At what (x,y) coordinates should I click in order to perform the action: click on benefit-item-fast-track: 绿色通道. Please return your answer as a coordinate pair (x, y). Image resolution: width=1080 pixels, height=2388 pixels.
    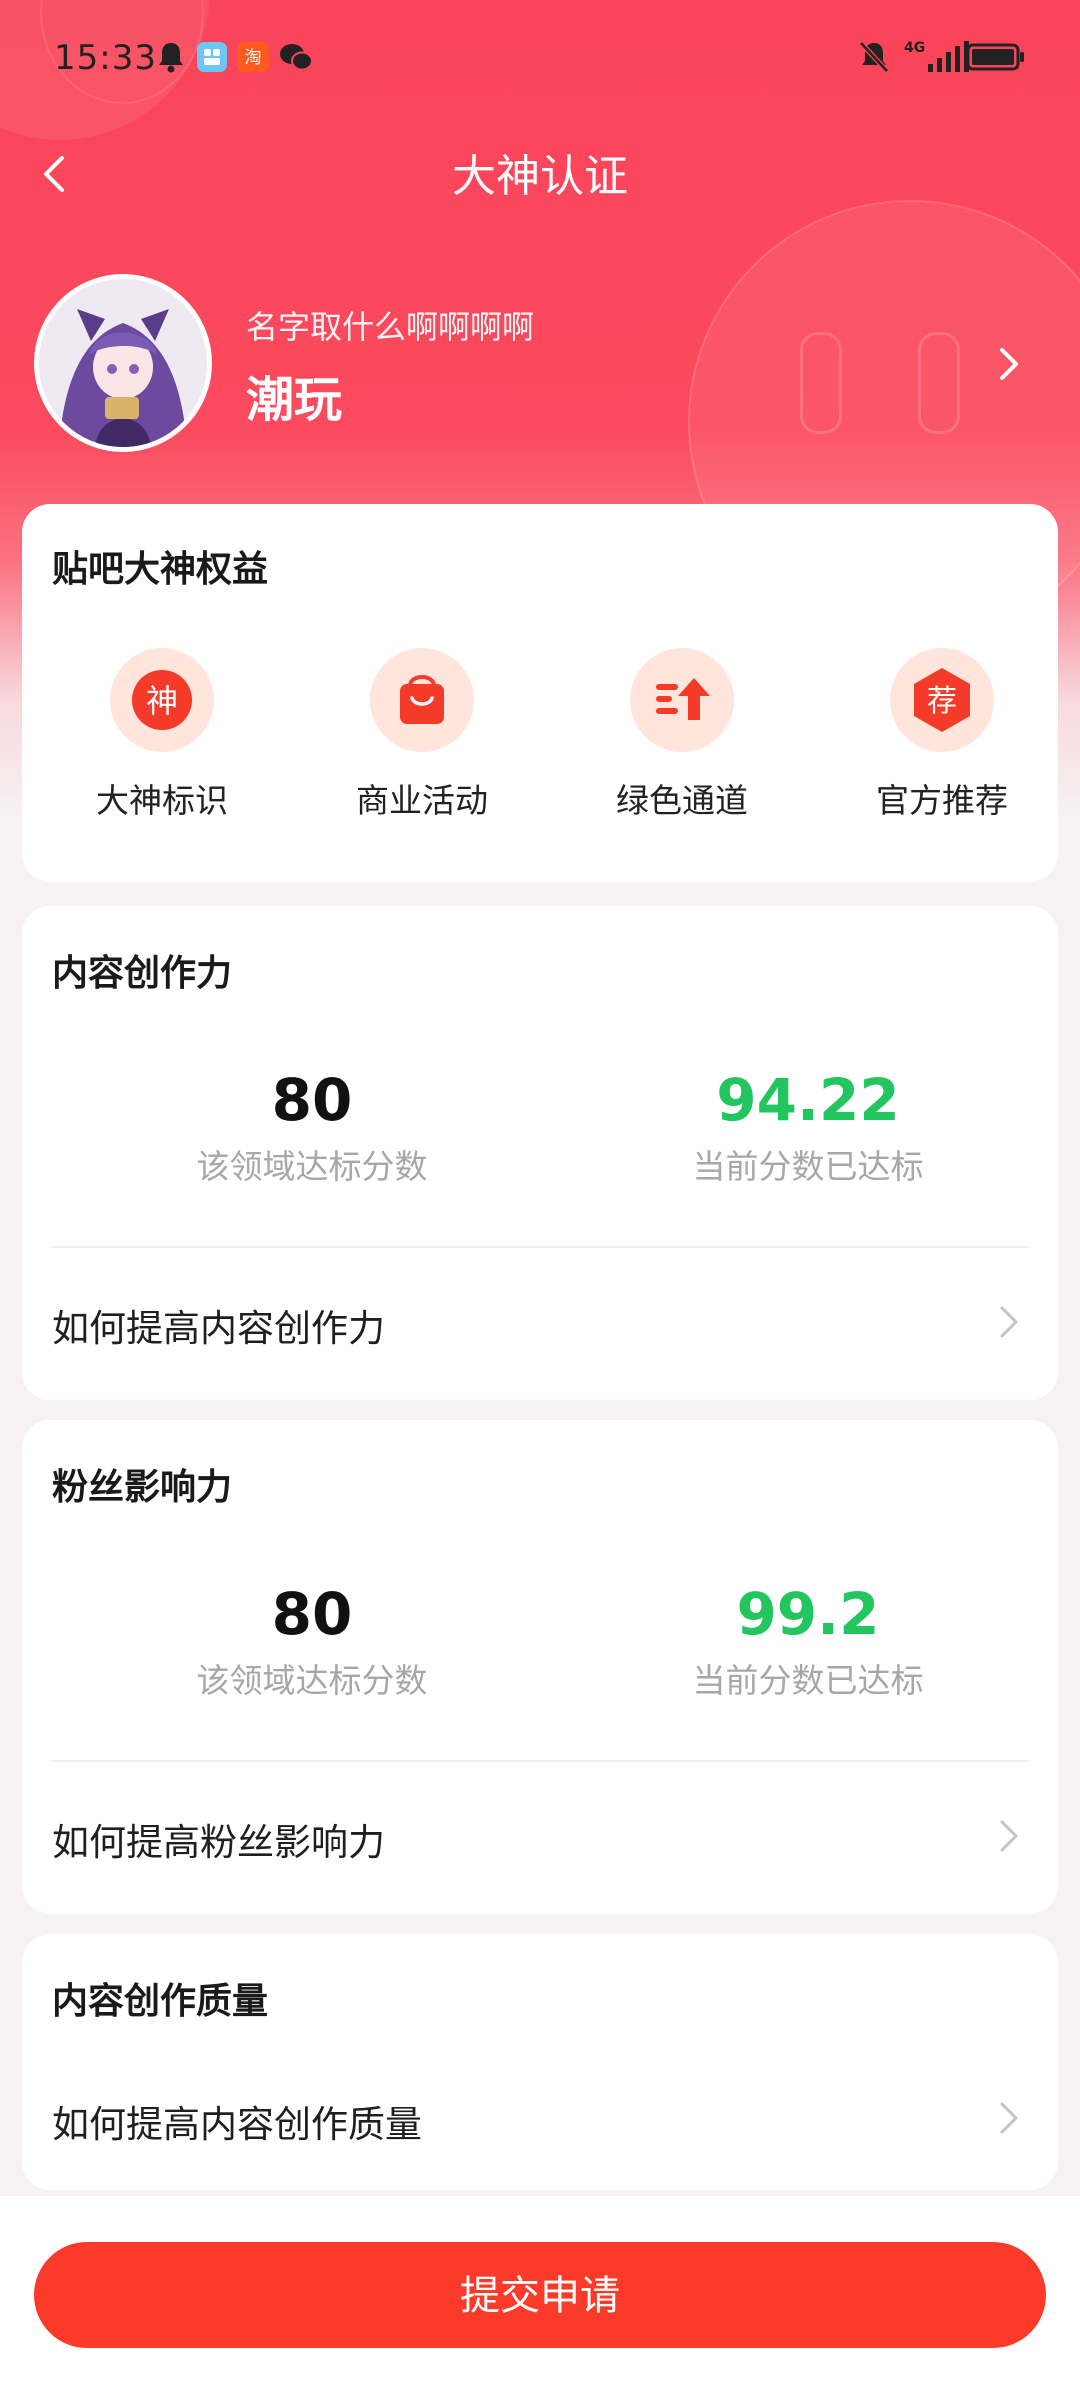
    Looking at the image, I should click on (682, 735).